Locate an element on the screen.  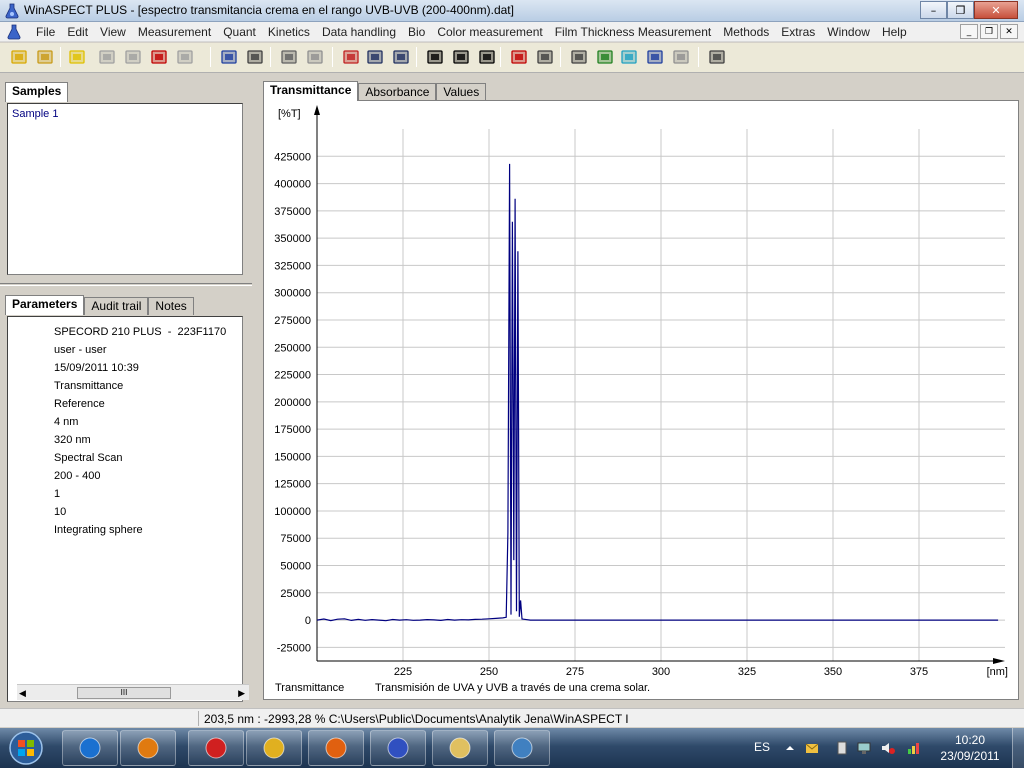
menu-color-measurement: Color measurement is located at coordinates (489, 32).